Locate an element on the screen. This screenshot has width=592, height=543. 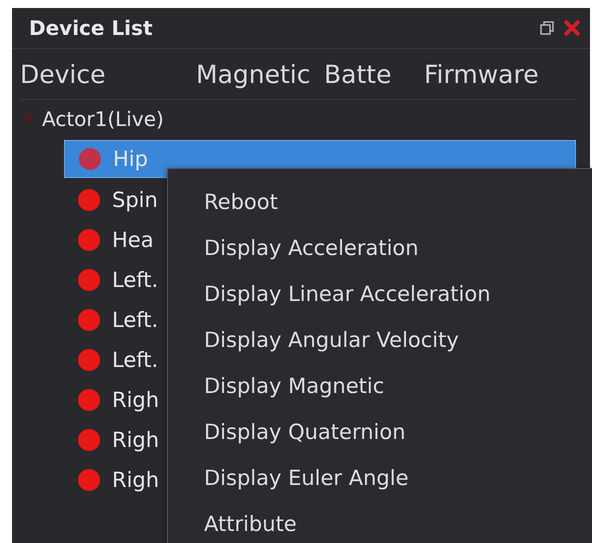
device-name: Spin is located at coordinates (135, 200).